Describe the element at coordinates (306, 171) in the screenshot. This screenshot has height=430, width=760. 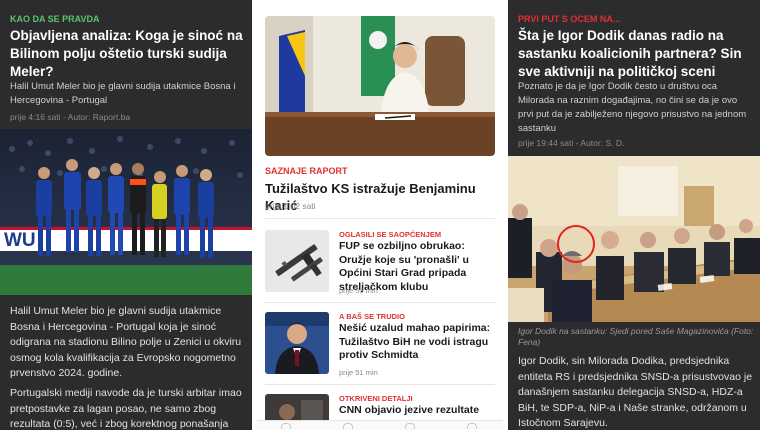
I see `lead-story-kicker: SAZNAJE RAPORT` at that location.